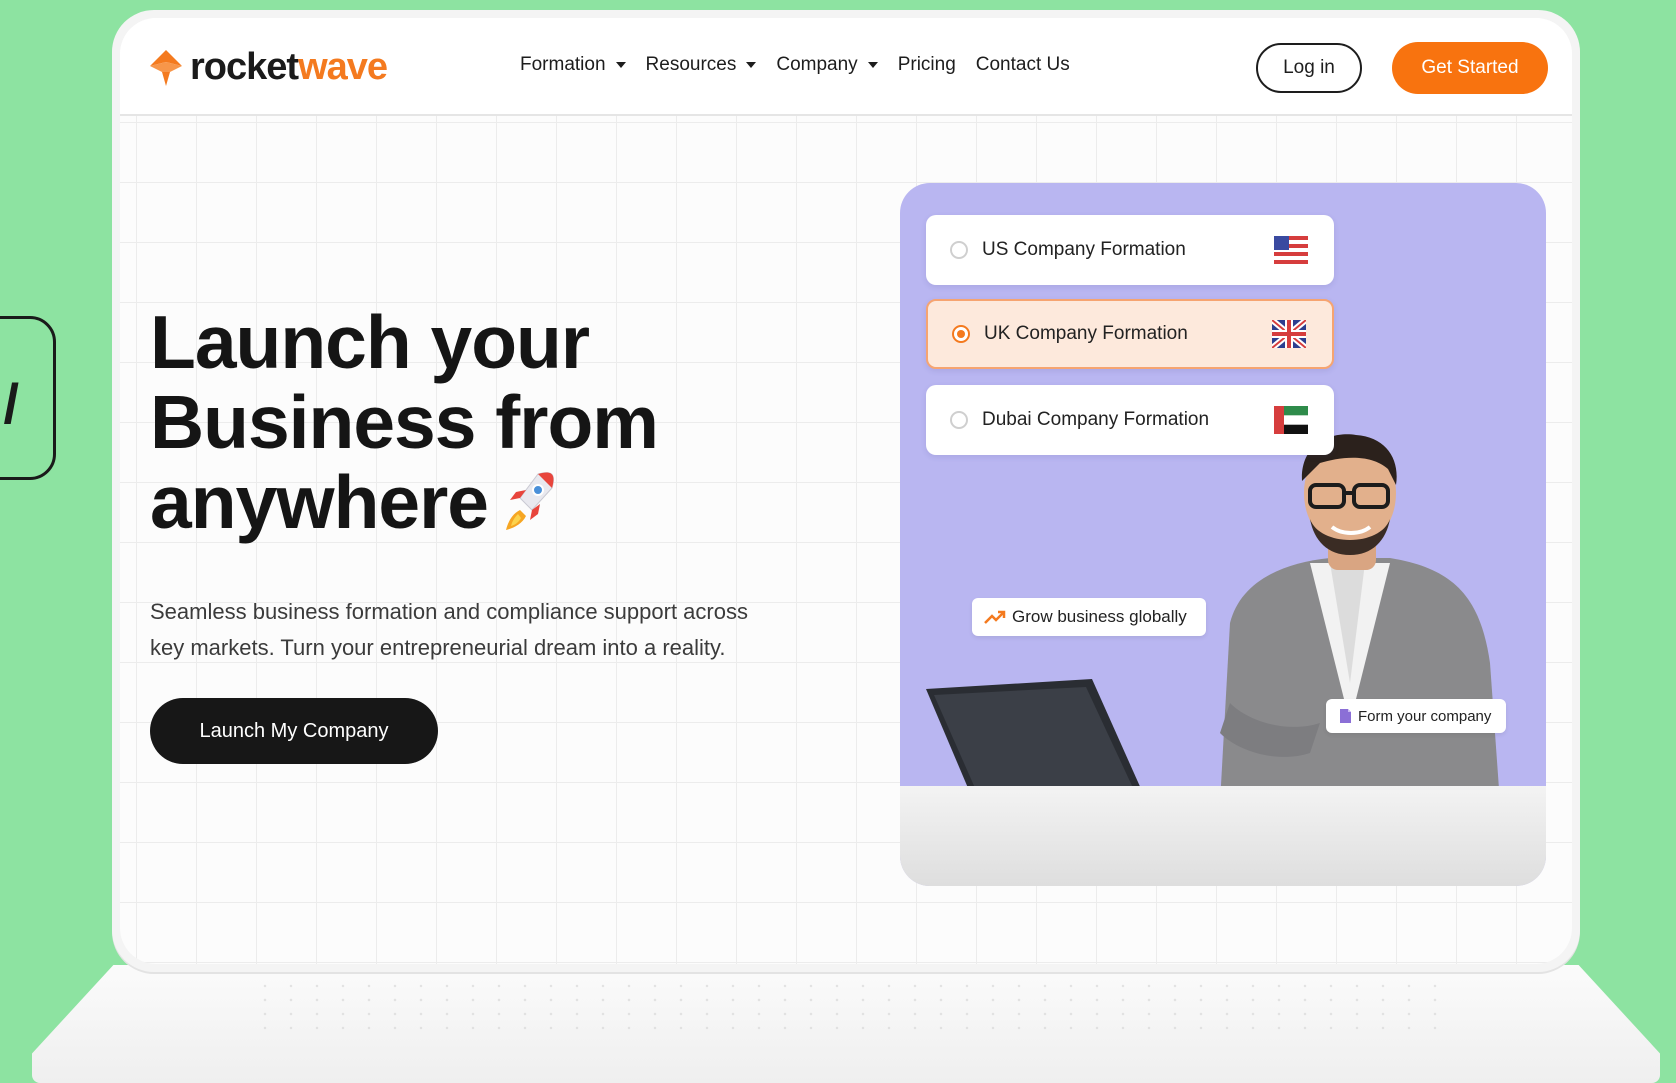 This screenshot has width=1676, height=1083. Describe the element at coordinates (319, 502) in the screenshot. I see `hero-title-line3: anywhere` at that location.